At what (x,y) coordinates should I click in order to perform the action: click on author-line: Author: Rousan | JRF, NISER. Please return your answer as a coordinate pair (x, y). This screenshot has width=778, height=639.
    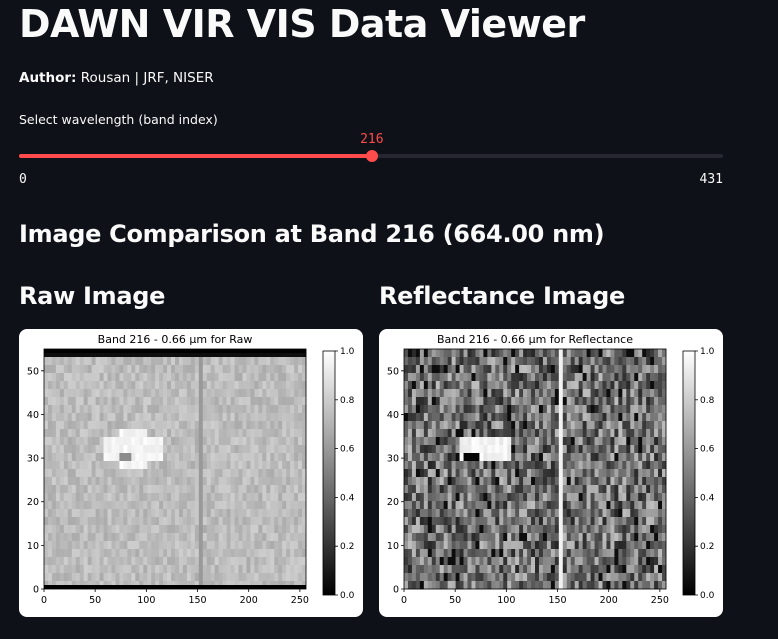
    Looking at the image, I should click on (116, 78).